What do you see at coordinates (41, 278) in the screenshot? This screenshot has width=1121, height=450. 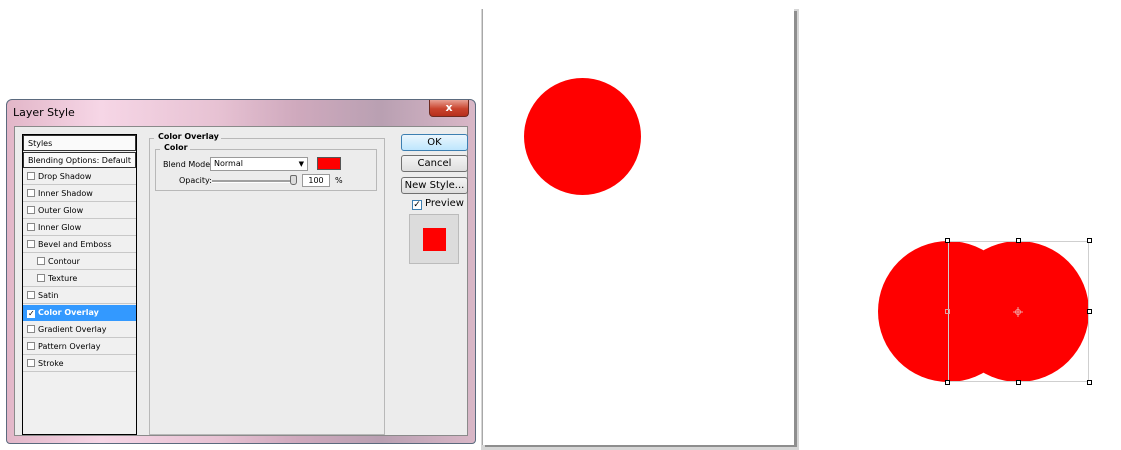 I see `texture-checkbox` at bounding box center [41, 278].